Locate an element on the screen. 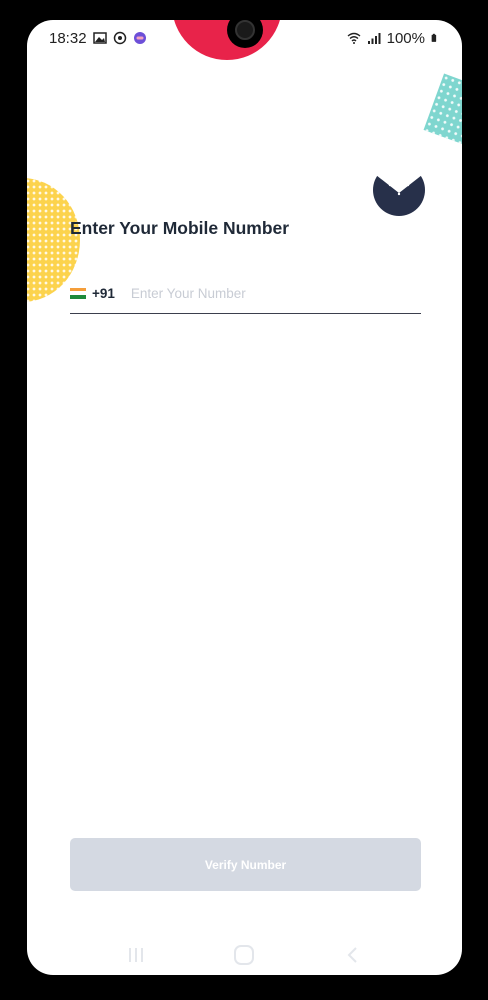 The image size is (488, 1000). app-logo is located at coordinates (399, 189).